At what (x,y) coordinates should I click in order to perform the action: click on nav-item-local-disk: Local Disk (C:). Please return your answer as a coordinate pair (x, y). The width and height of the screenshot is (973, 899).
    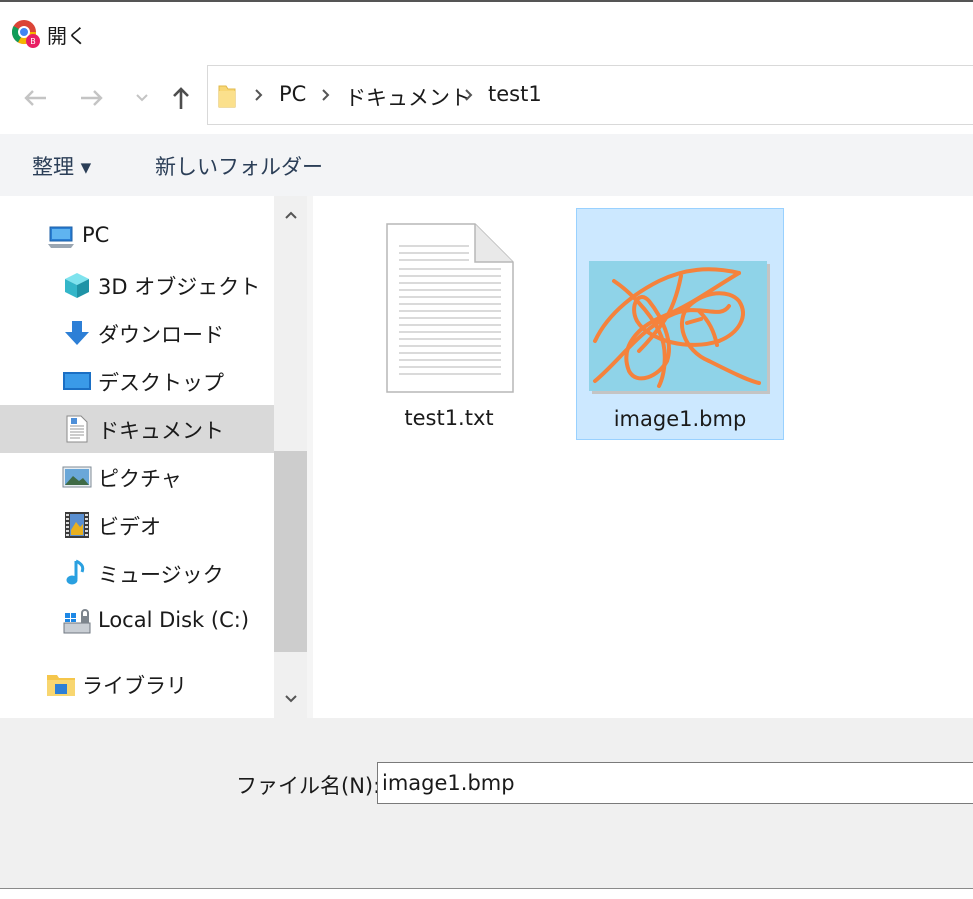
    Looking at the image, I should click on (137, 622).